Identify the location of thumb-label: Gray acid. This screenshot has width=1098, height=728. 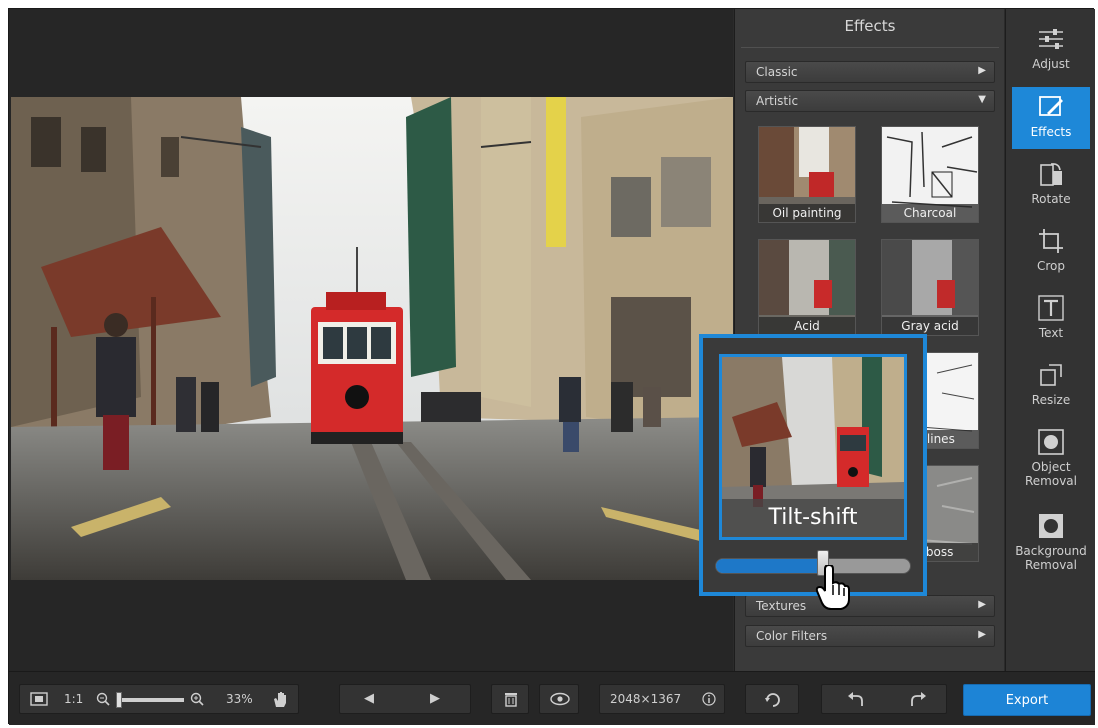
(930, 326).